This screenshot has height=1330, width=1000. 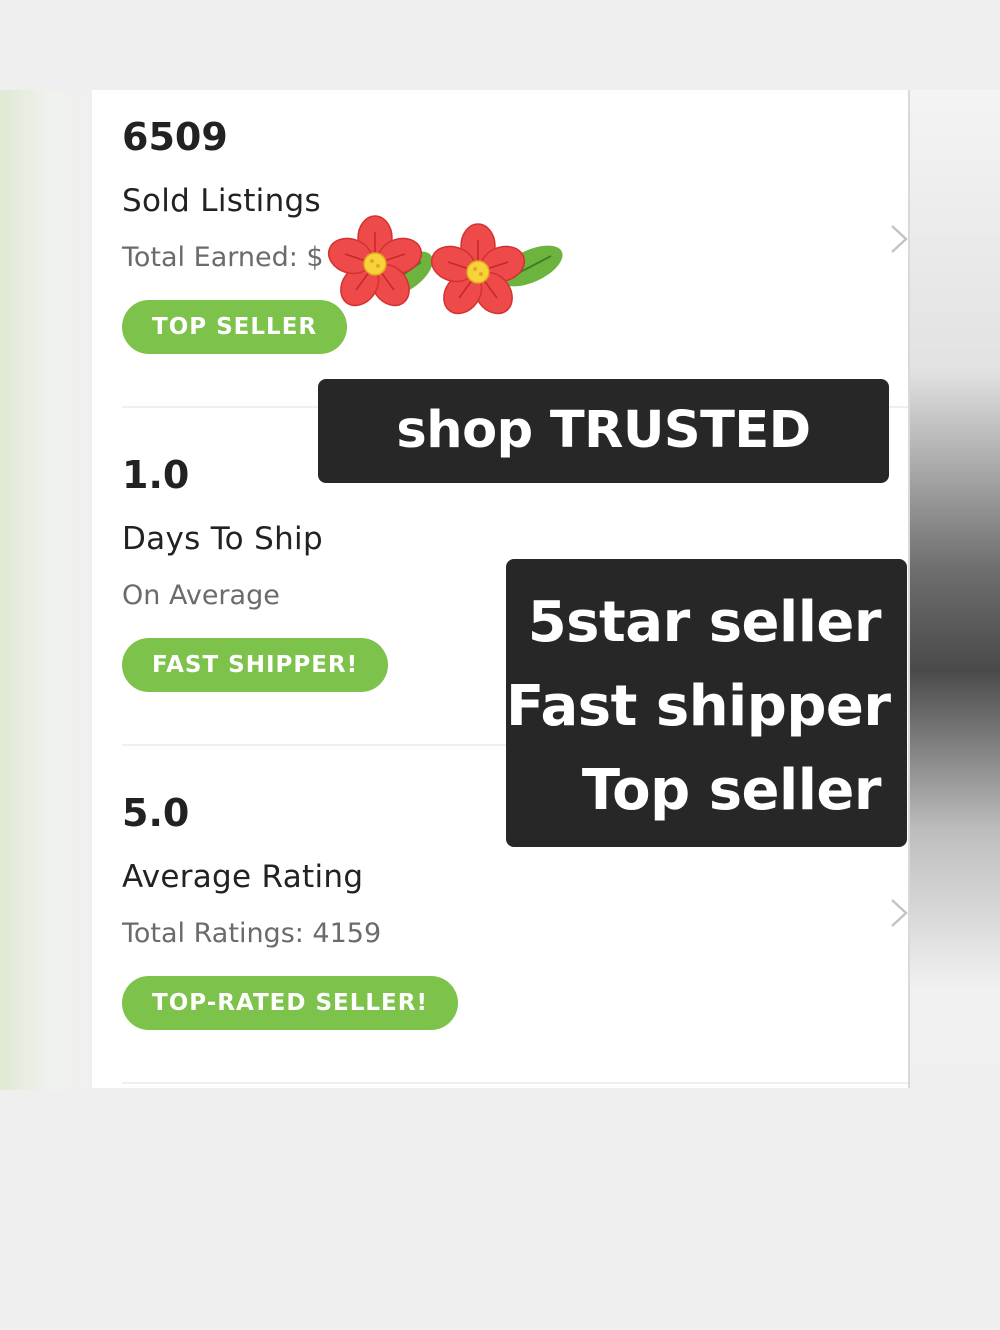 I want to click on stat-title: Average Rating, so click(x=243, y=877).